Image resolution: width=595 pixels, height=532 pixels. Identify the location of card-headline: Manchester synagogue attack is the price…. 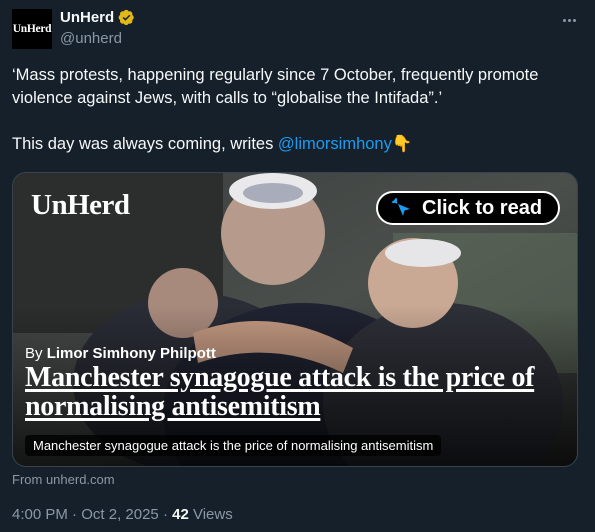
(280, 392).